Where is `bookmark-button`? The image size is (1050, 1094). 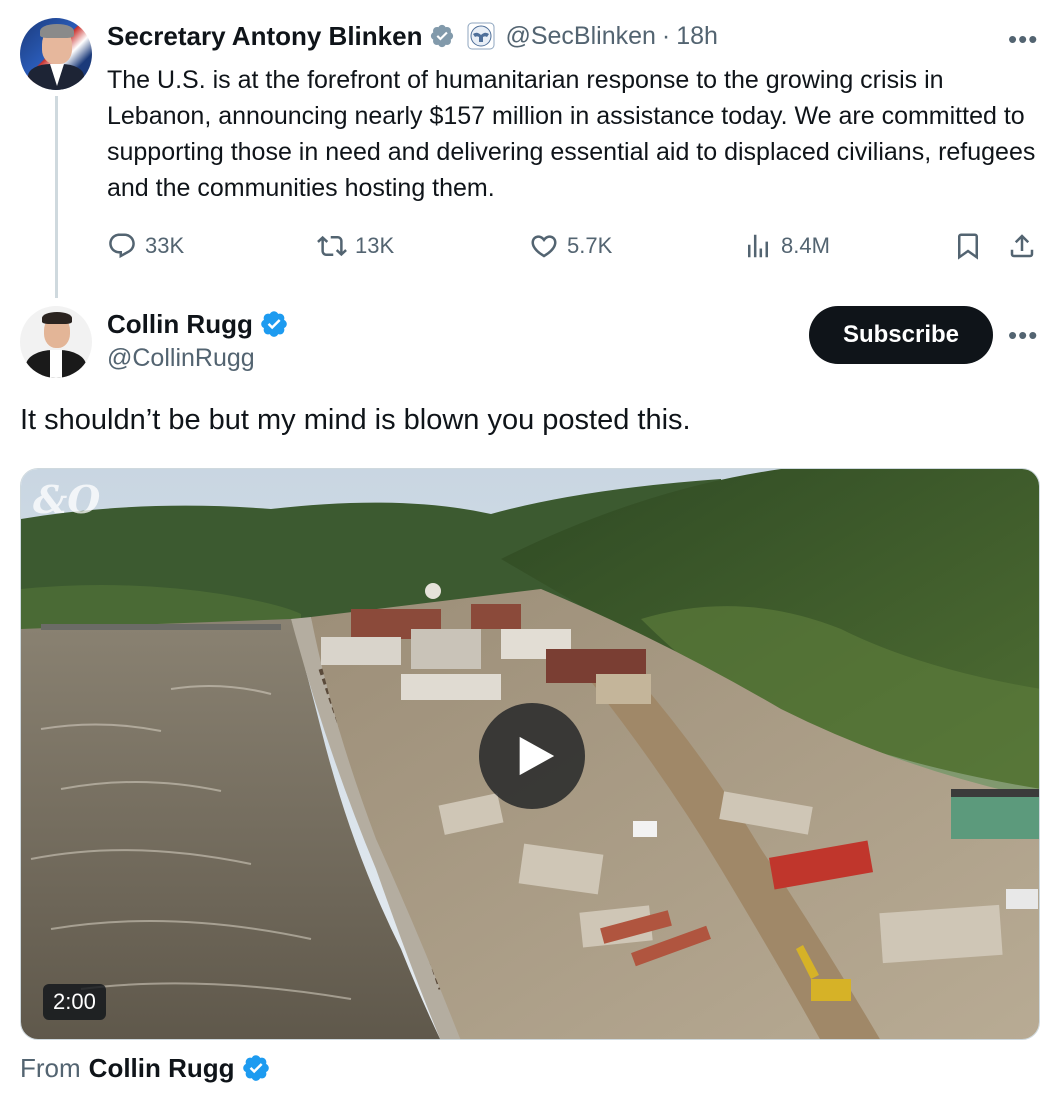 bookmark-button is located at coordinates (968, 246).